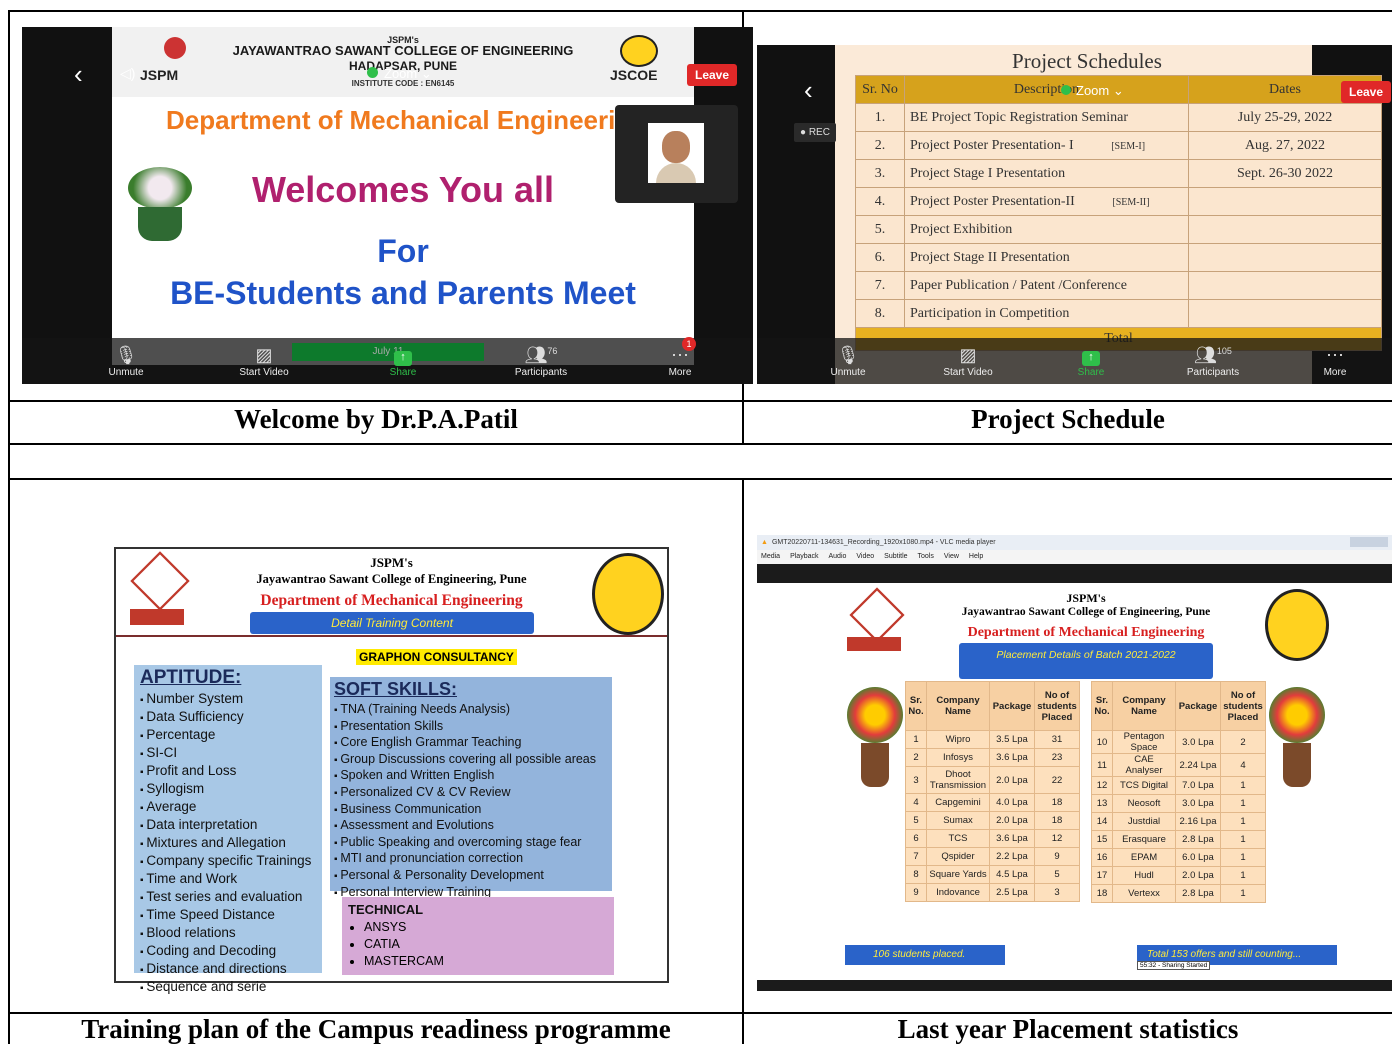 The image size is (1392, 1045). What do you see at coordinates (231, 844) in the screenshot?
I see `aptitude-item: Mixtures and Allegation` at bounding box center [231, 844].